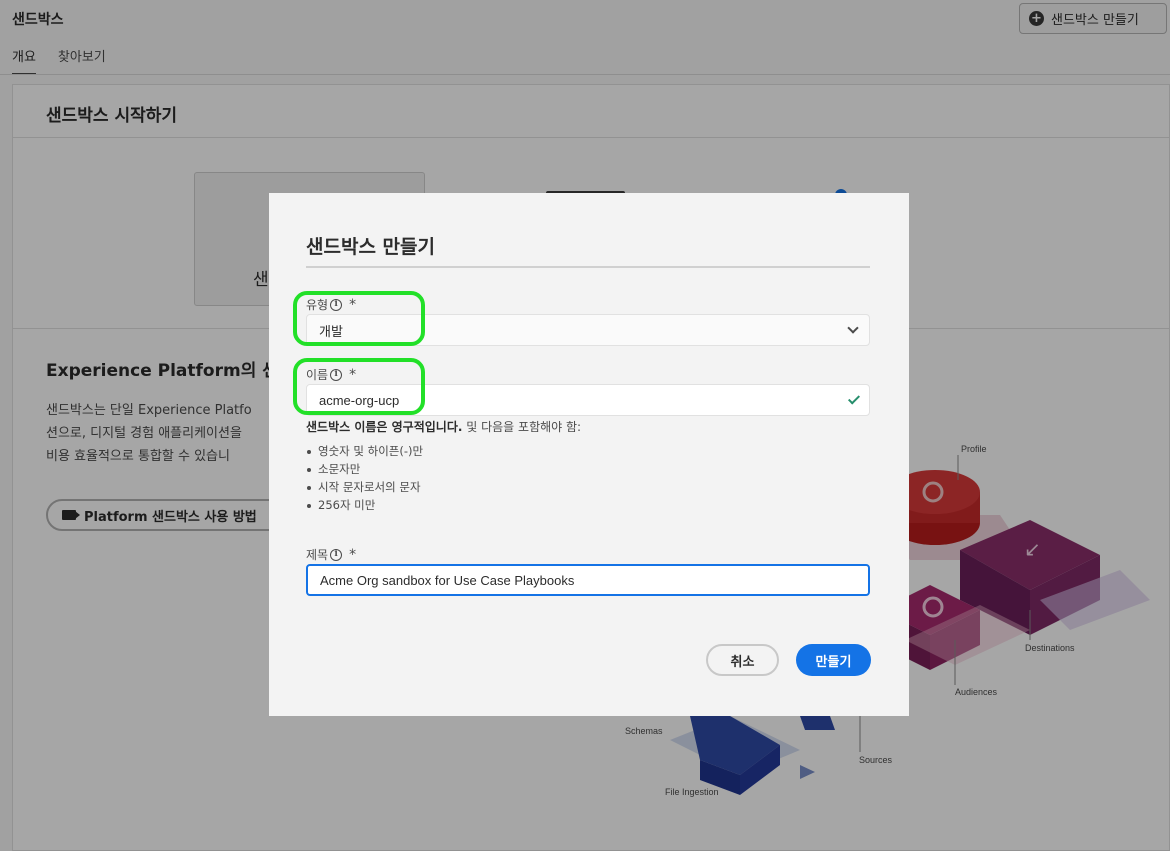 This screenshot has width=1170, height=851. What do you see at coordinates (317, 555) in the screenshot?
I see `title-label-text: 제목` at bounding box center [317, 555].